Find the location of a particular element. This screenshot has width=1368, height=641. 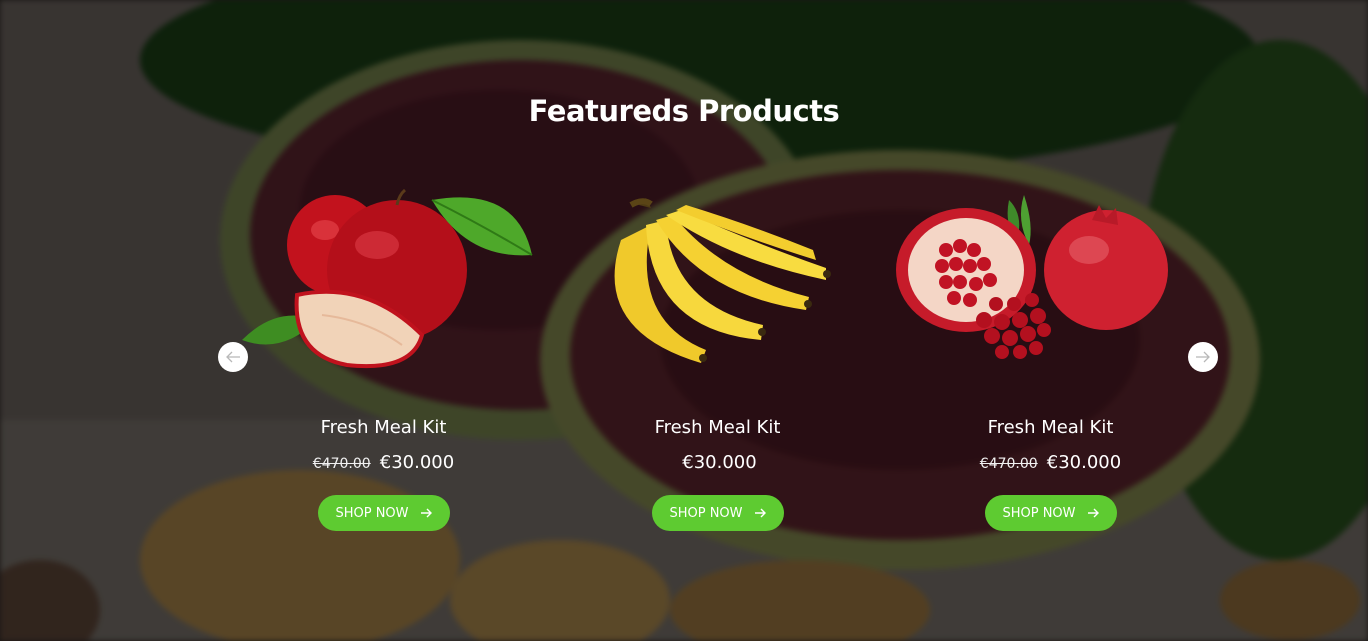

pomegranate-image is located at coordinates (1050, 280).